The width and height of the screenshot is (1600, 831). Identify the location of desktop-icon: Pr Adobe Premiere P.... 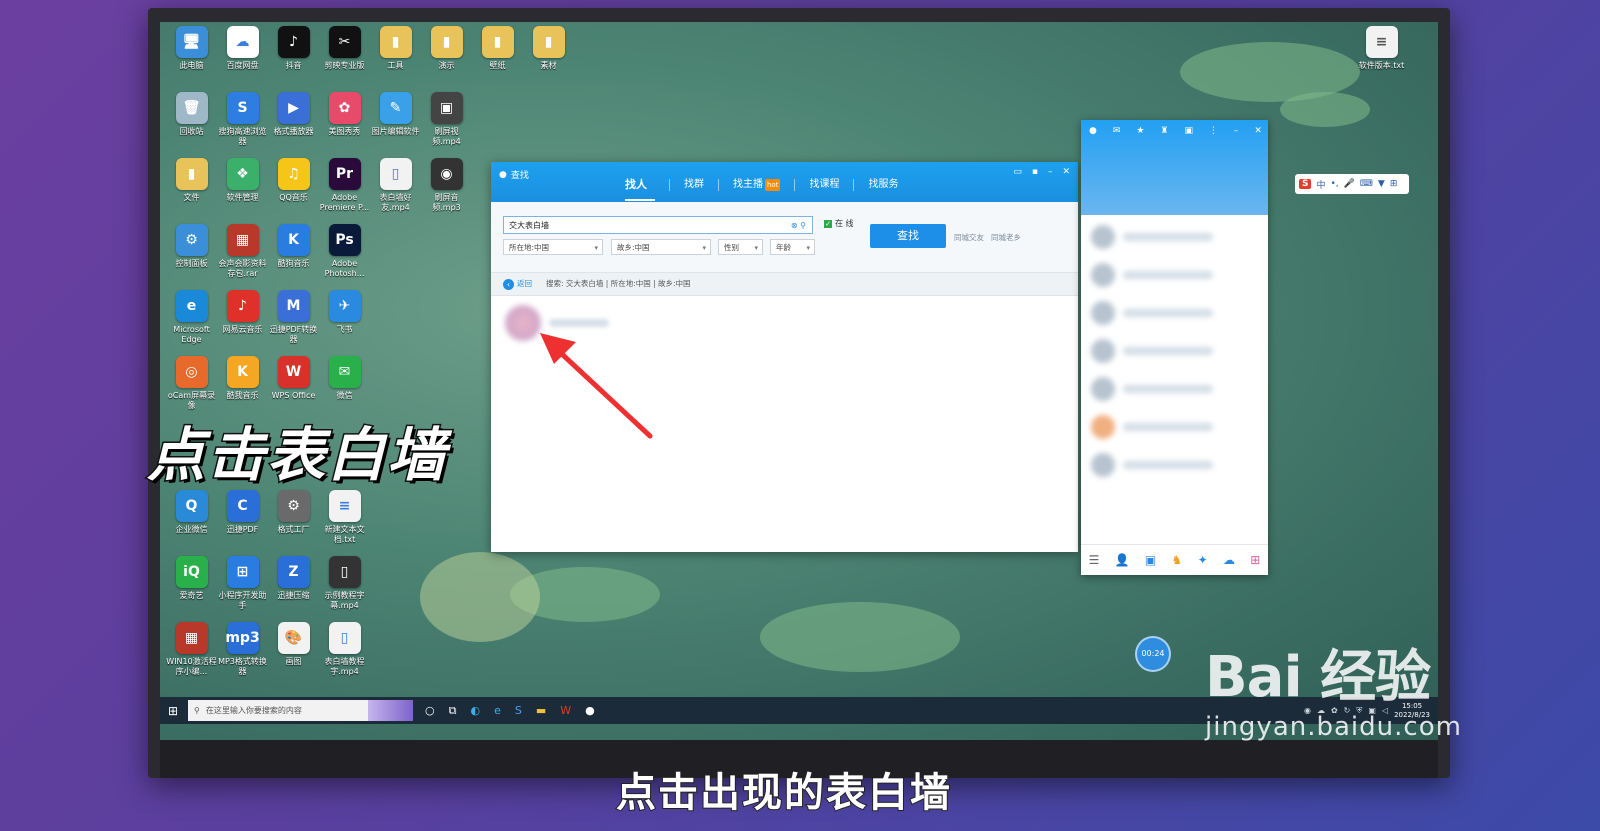
(344, 191).